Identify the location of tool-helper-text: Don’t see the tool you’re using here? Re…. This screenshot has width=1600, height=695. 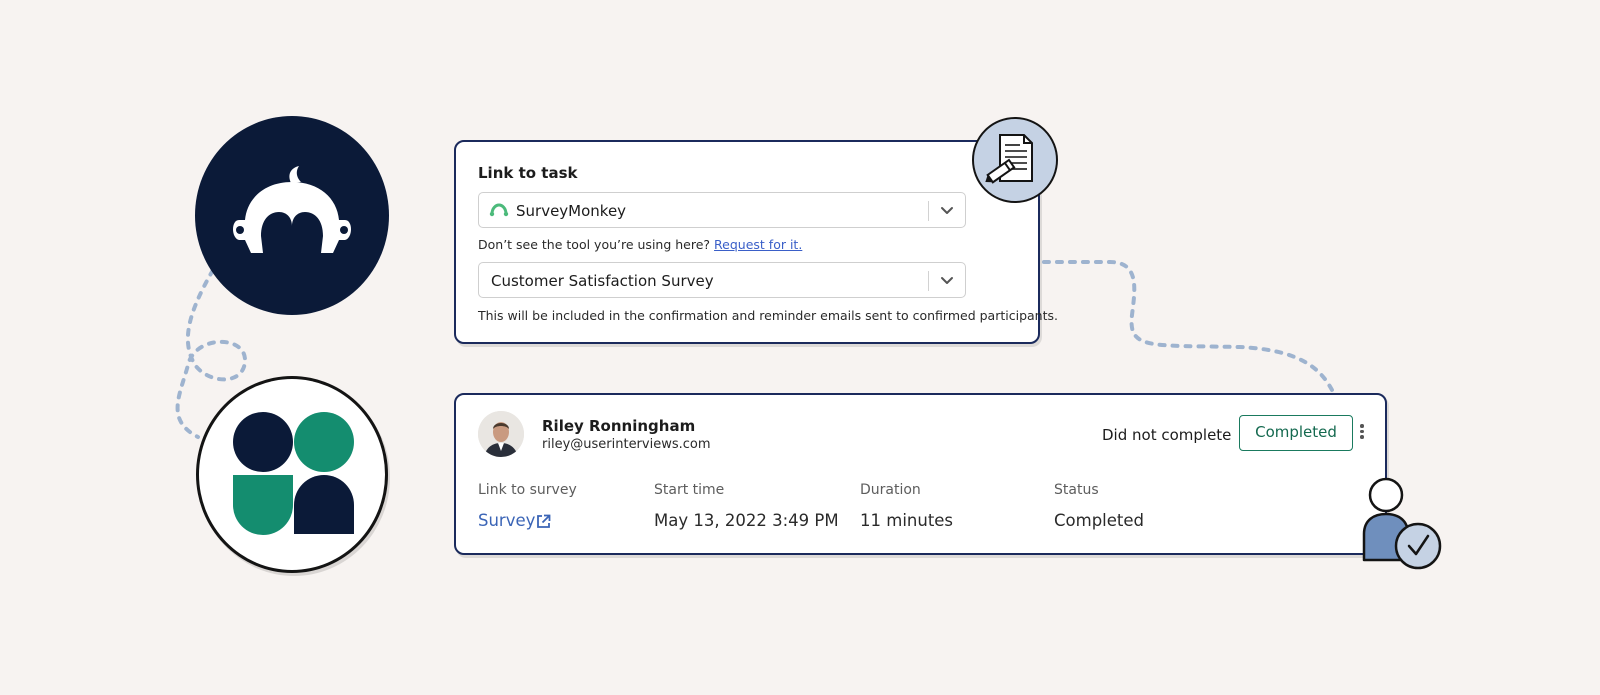
(640, 244).